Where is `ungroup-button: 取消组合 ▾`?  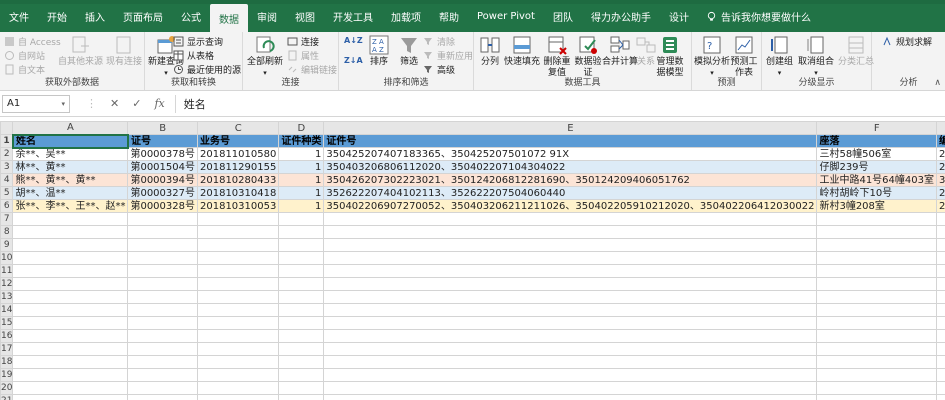
ungroup-button: 取消组合 ▾ is located at coordinates (816, 56).